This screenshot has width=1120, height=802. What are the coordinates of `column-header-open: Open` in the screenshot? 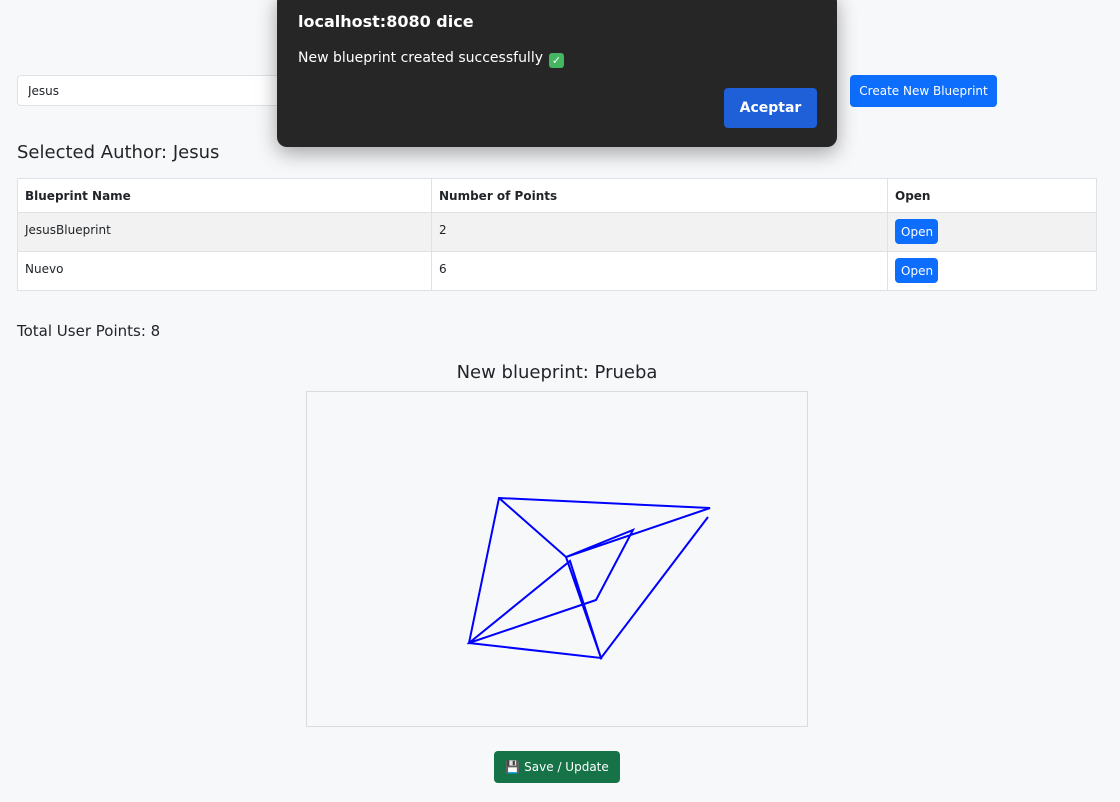 It's located at (992, 195).